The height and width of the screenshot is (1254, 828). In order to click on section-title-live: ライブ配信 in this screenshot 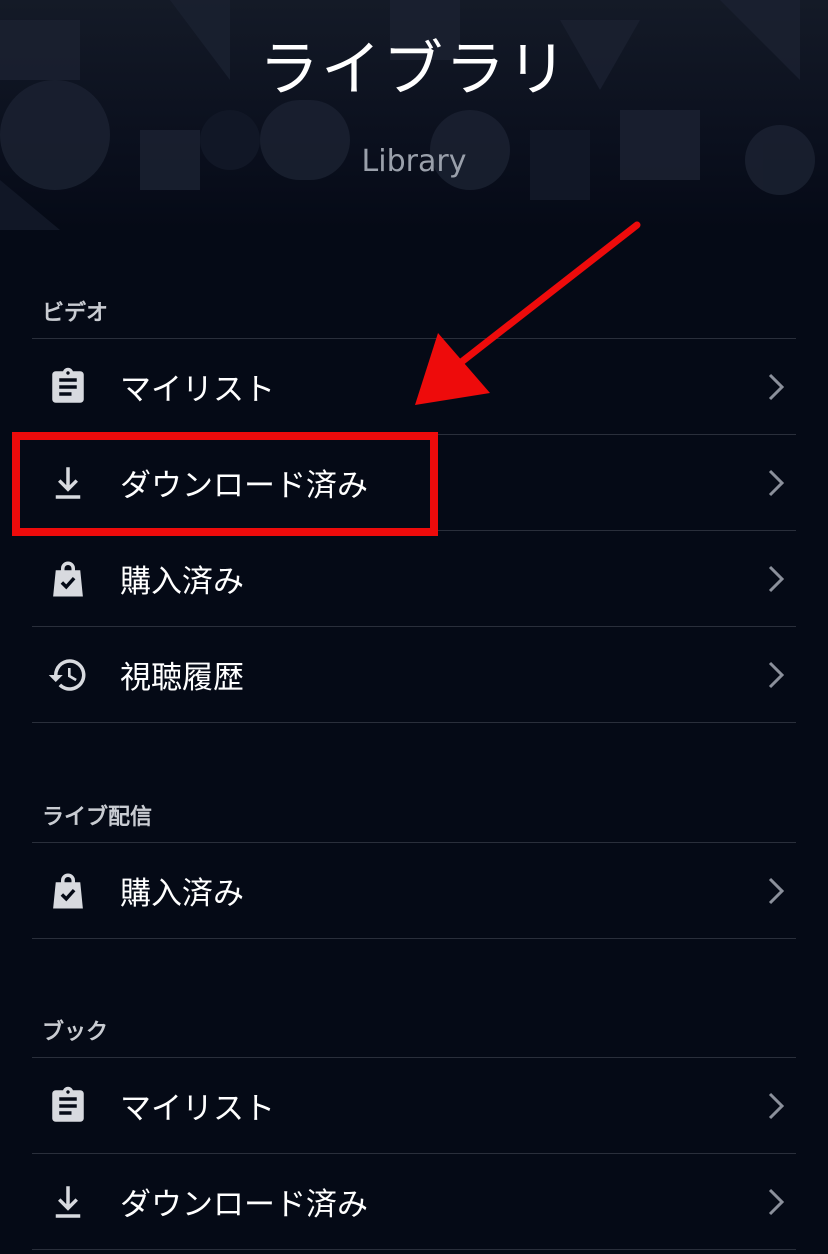, I will do `click(97, 817)`.